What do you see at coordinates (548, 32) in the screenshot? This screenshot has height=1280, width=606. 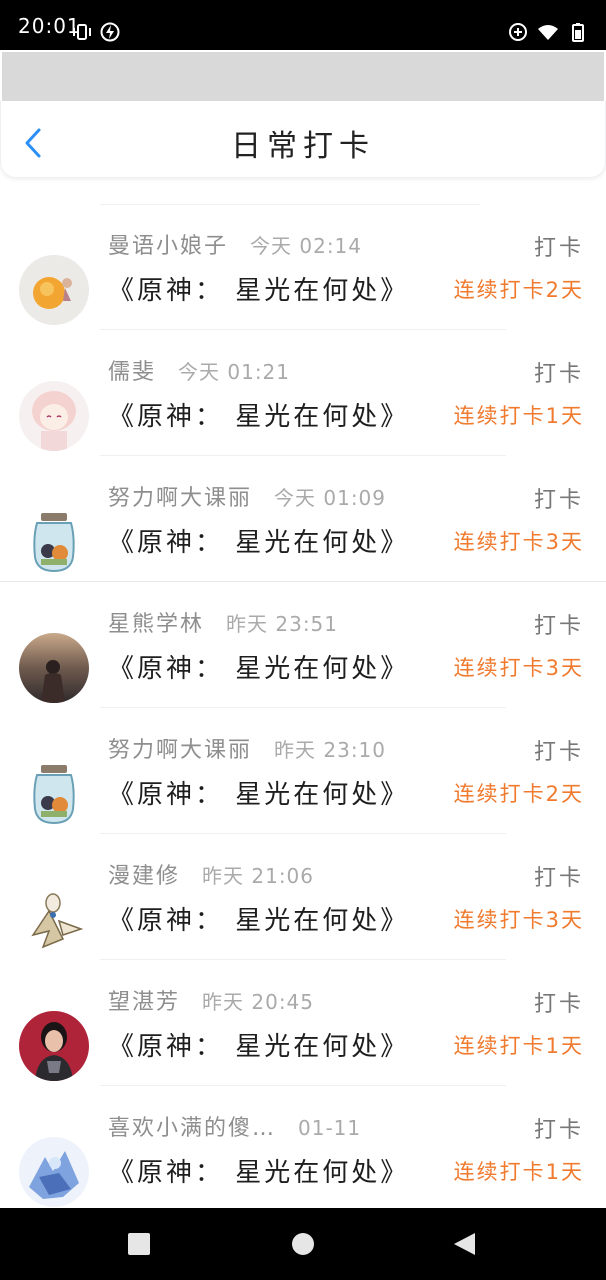 I see `wifi-icon` at bounding box center [548, 32].